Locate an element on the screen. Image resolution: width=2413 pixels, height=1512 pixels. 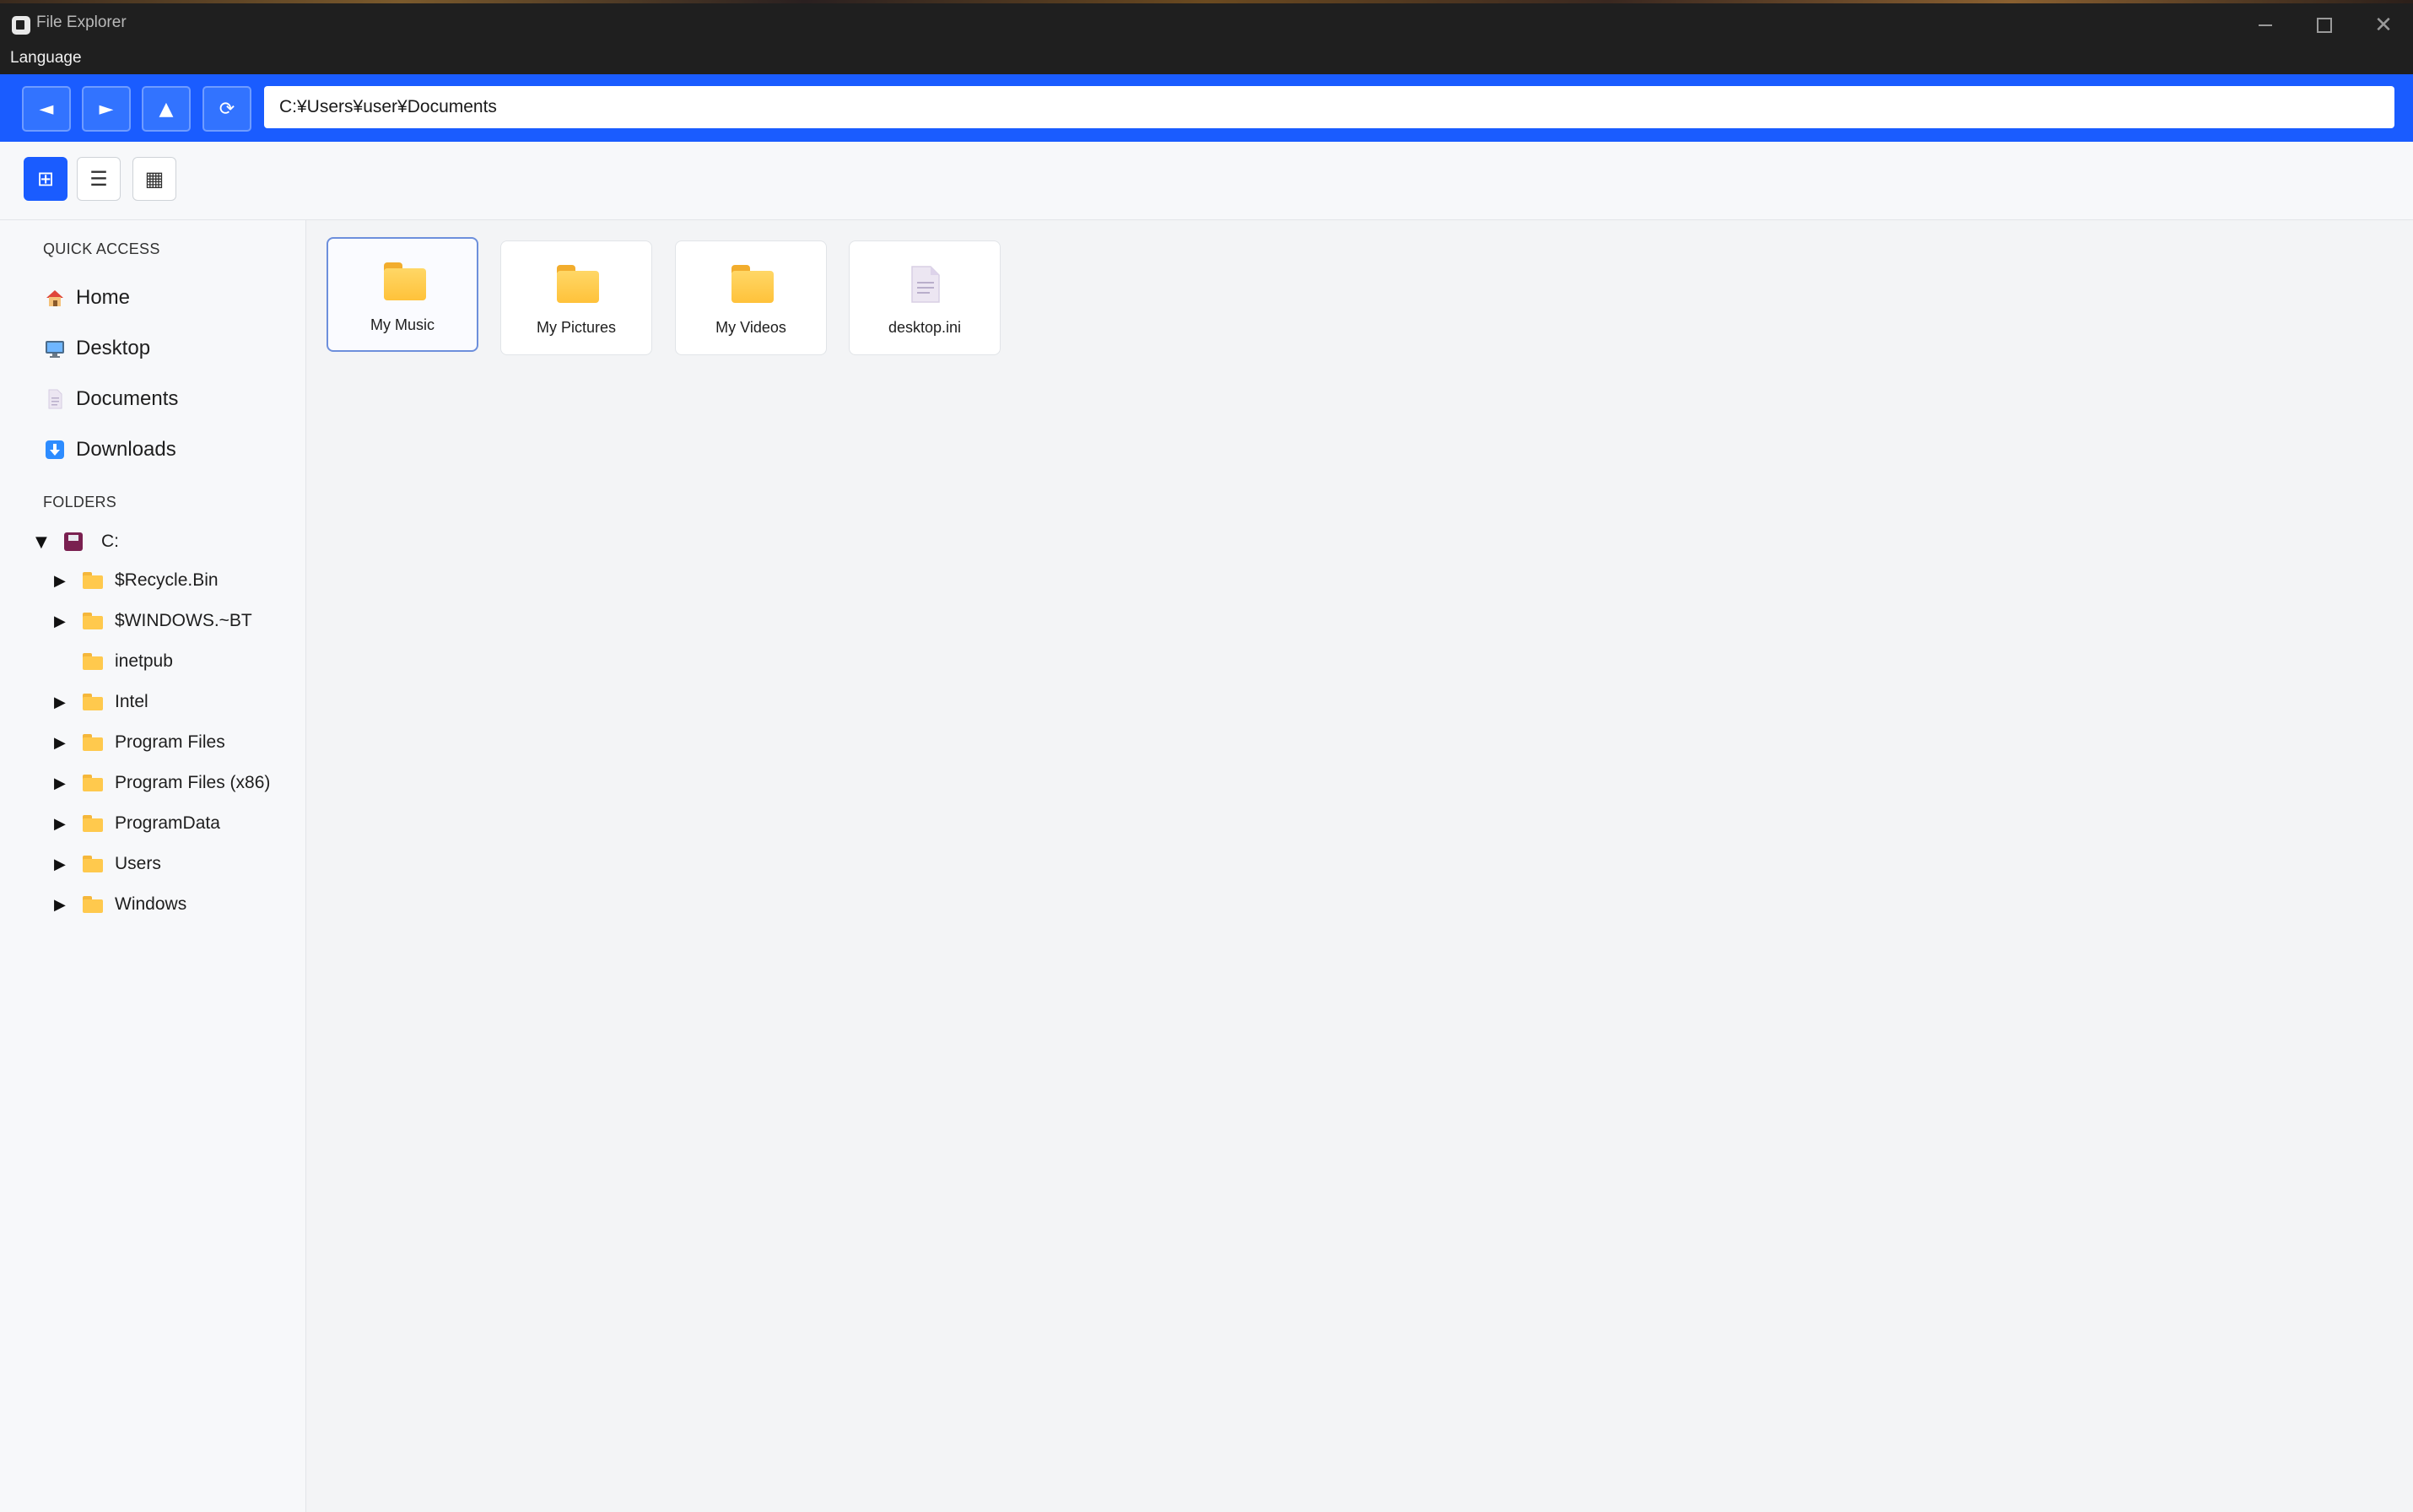
quick-access-home: Home is located at coordinates (87, 298).